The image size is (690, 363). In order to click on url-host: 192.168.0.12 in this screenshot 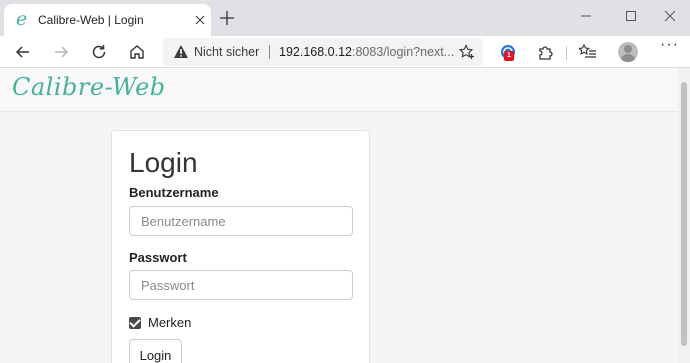, I will do `click(315, 52)`.